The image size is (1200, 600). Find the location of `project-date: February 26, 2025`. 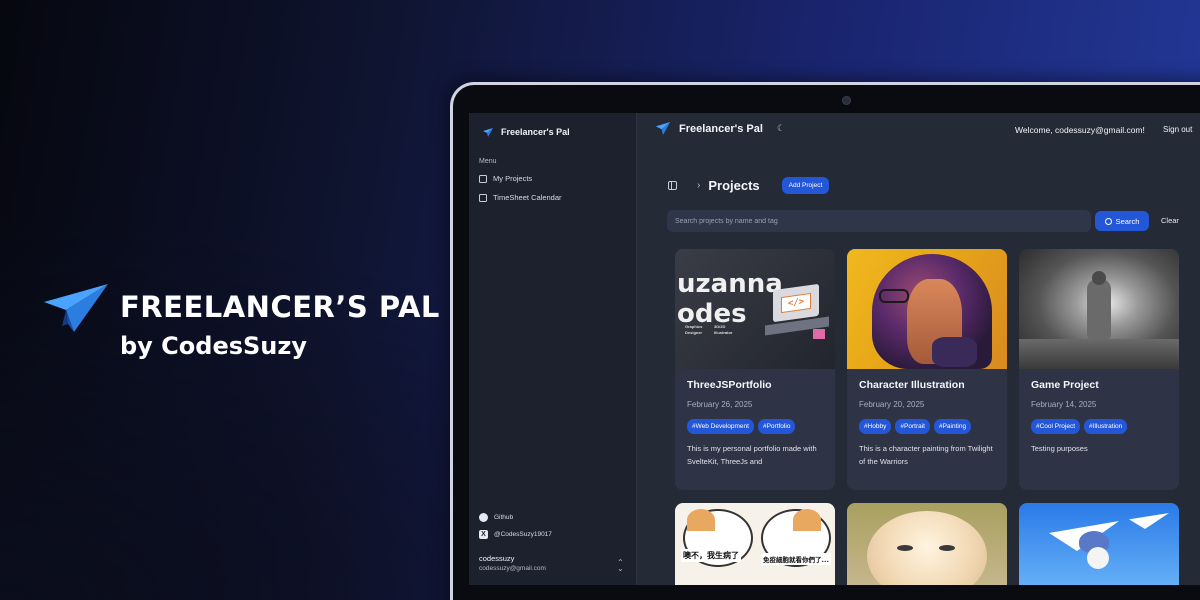

project-date: February 26, 2025 is located at coordinates (720, 404).